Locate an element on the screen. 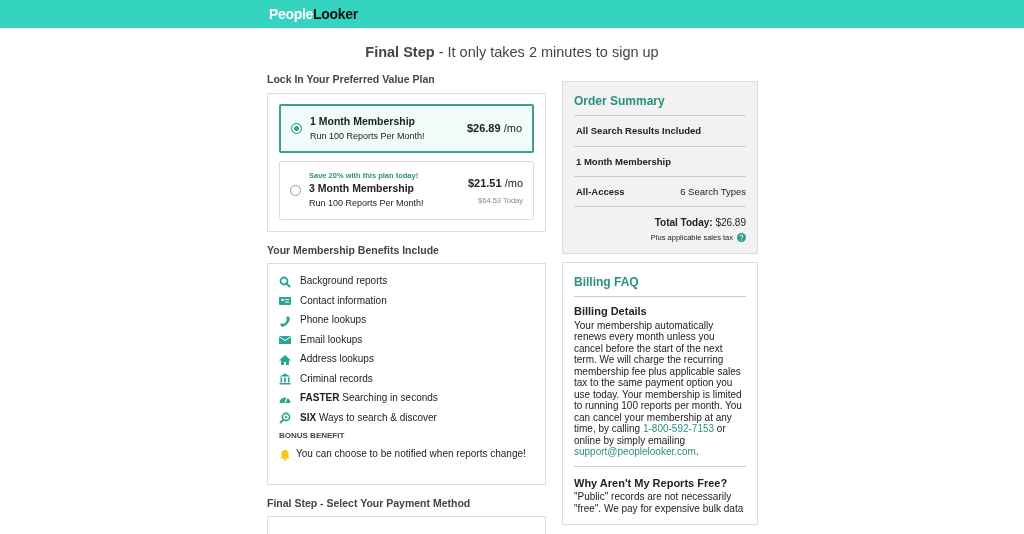  summary-label: 1 Month Membership is located at coordinates (623, 161).